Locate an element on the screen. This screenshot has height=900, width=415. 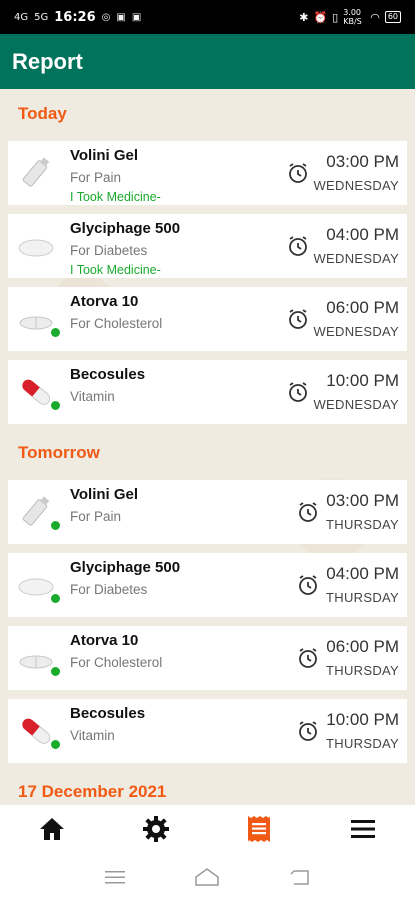
section-title-tomorrow: Tomorrow is located at coordinates (59, 452).